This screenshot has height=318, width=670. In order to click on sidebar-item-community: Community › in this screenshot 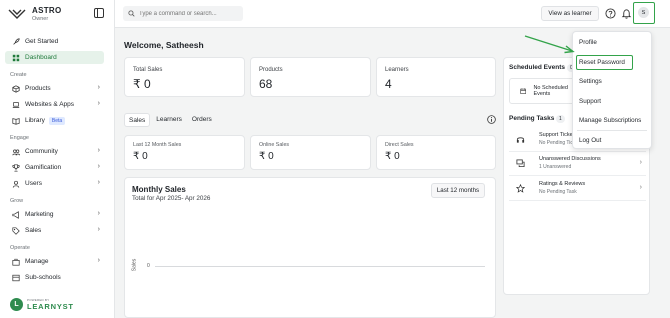, I will do `click(54, 151)`.